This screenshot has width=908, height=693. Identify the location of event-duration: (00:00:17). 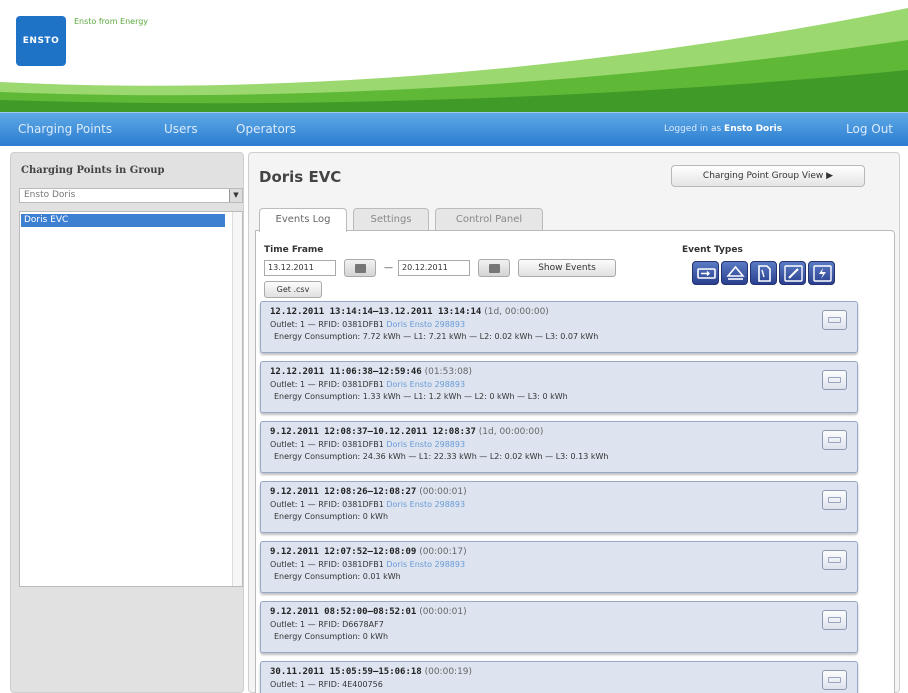
(443, 552).